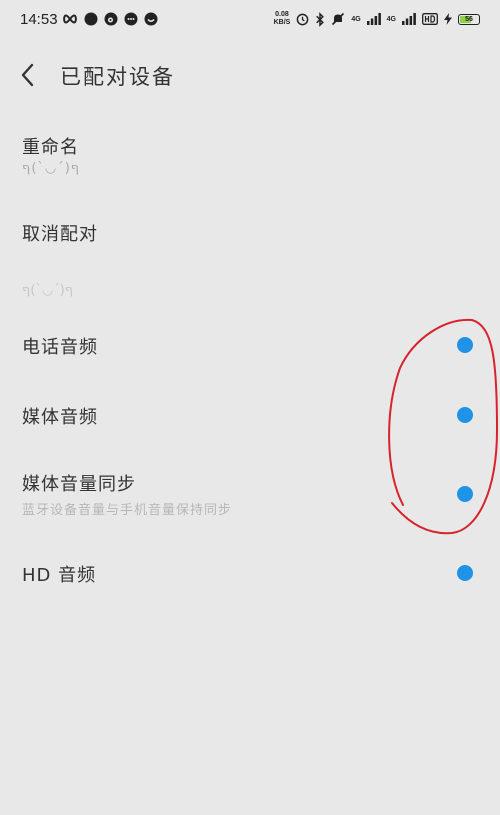 The image size is (500, 815). What do you see at coordinates (51, 168) in the screenshot?
I see `device-name-value: ף(ˊ◡ˋ)ף` at bounding box center [51, 168].